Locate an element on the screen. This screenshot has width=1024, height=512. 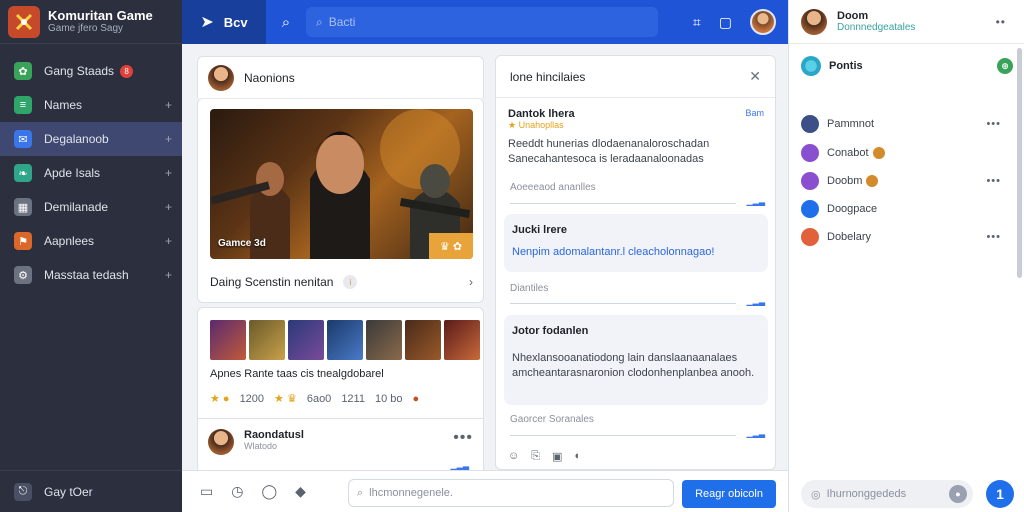
featured-post: Gamce 3d ♛ ✿ Daing Scenstin nenitan i › is located at coordinates (340, 200).